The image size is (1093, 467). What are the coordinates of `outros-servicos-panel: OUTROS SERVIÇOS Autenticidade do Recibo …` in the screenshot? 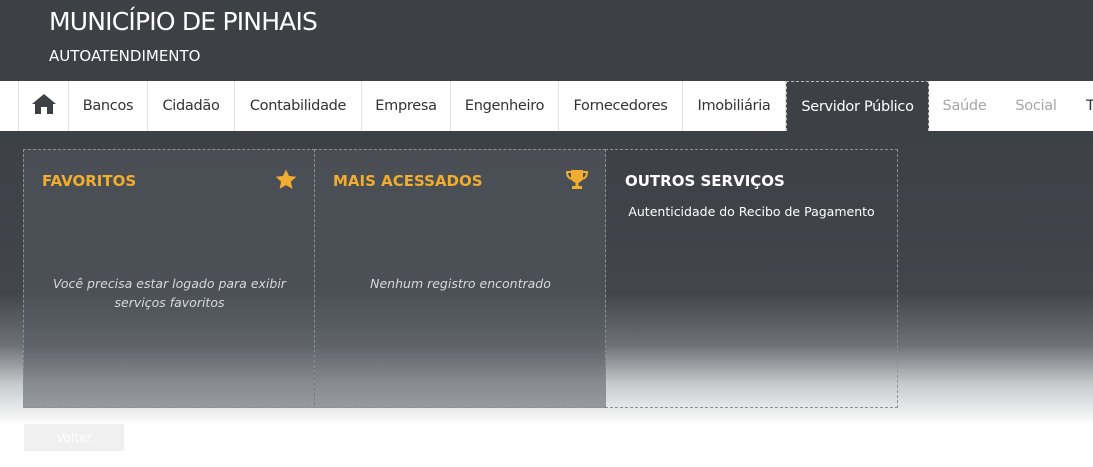 It's located at (751, 278).